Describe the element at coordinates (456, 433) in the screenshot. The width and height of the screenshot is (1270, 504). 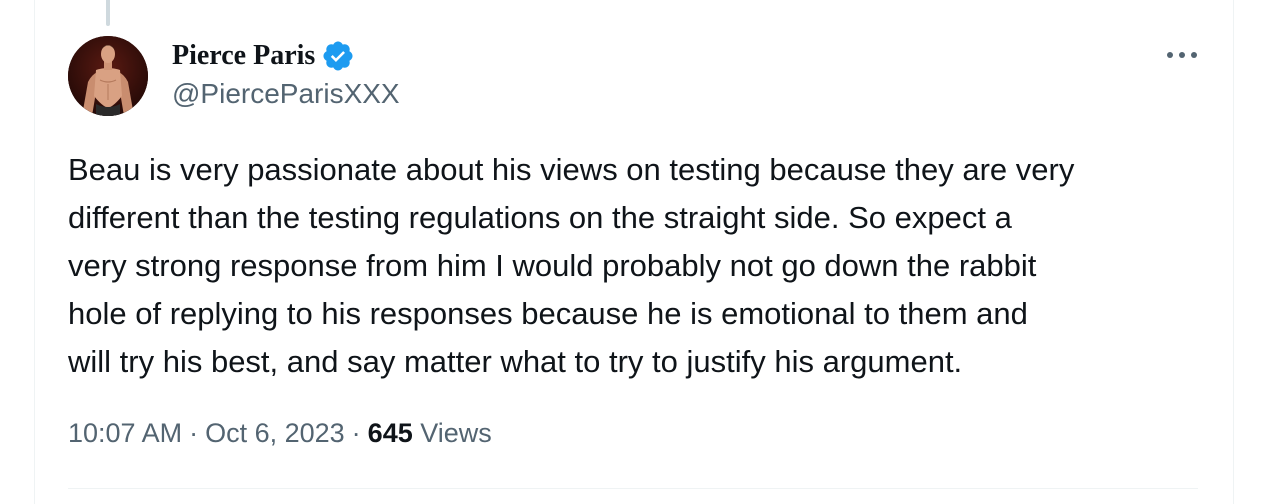
I see `views-label: Views` at that location.